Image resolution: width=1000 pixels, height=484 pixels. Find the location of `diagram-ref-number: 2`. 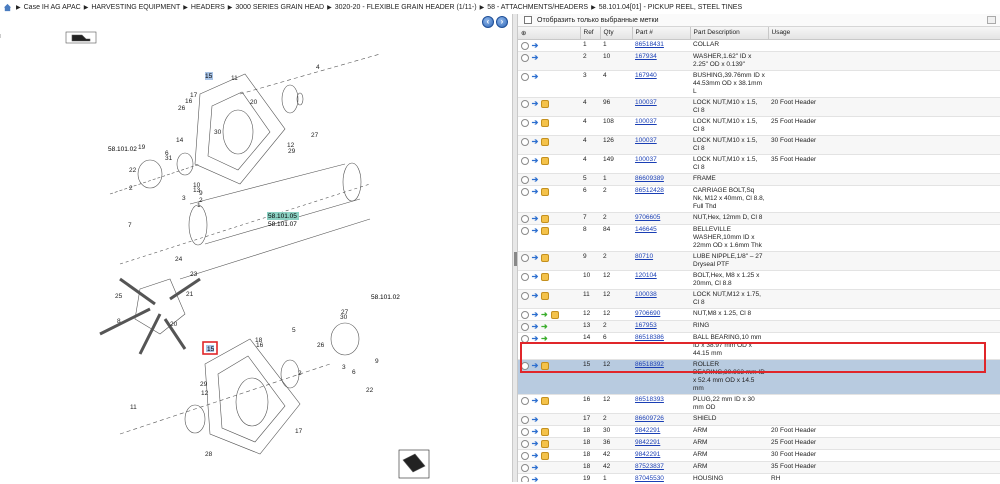

diagram-ref-number: 2 is located at coordinates (131, 188).